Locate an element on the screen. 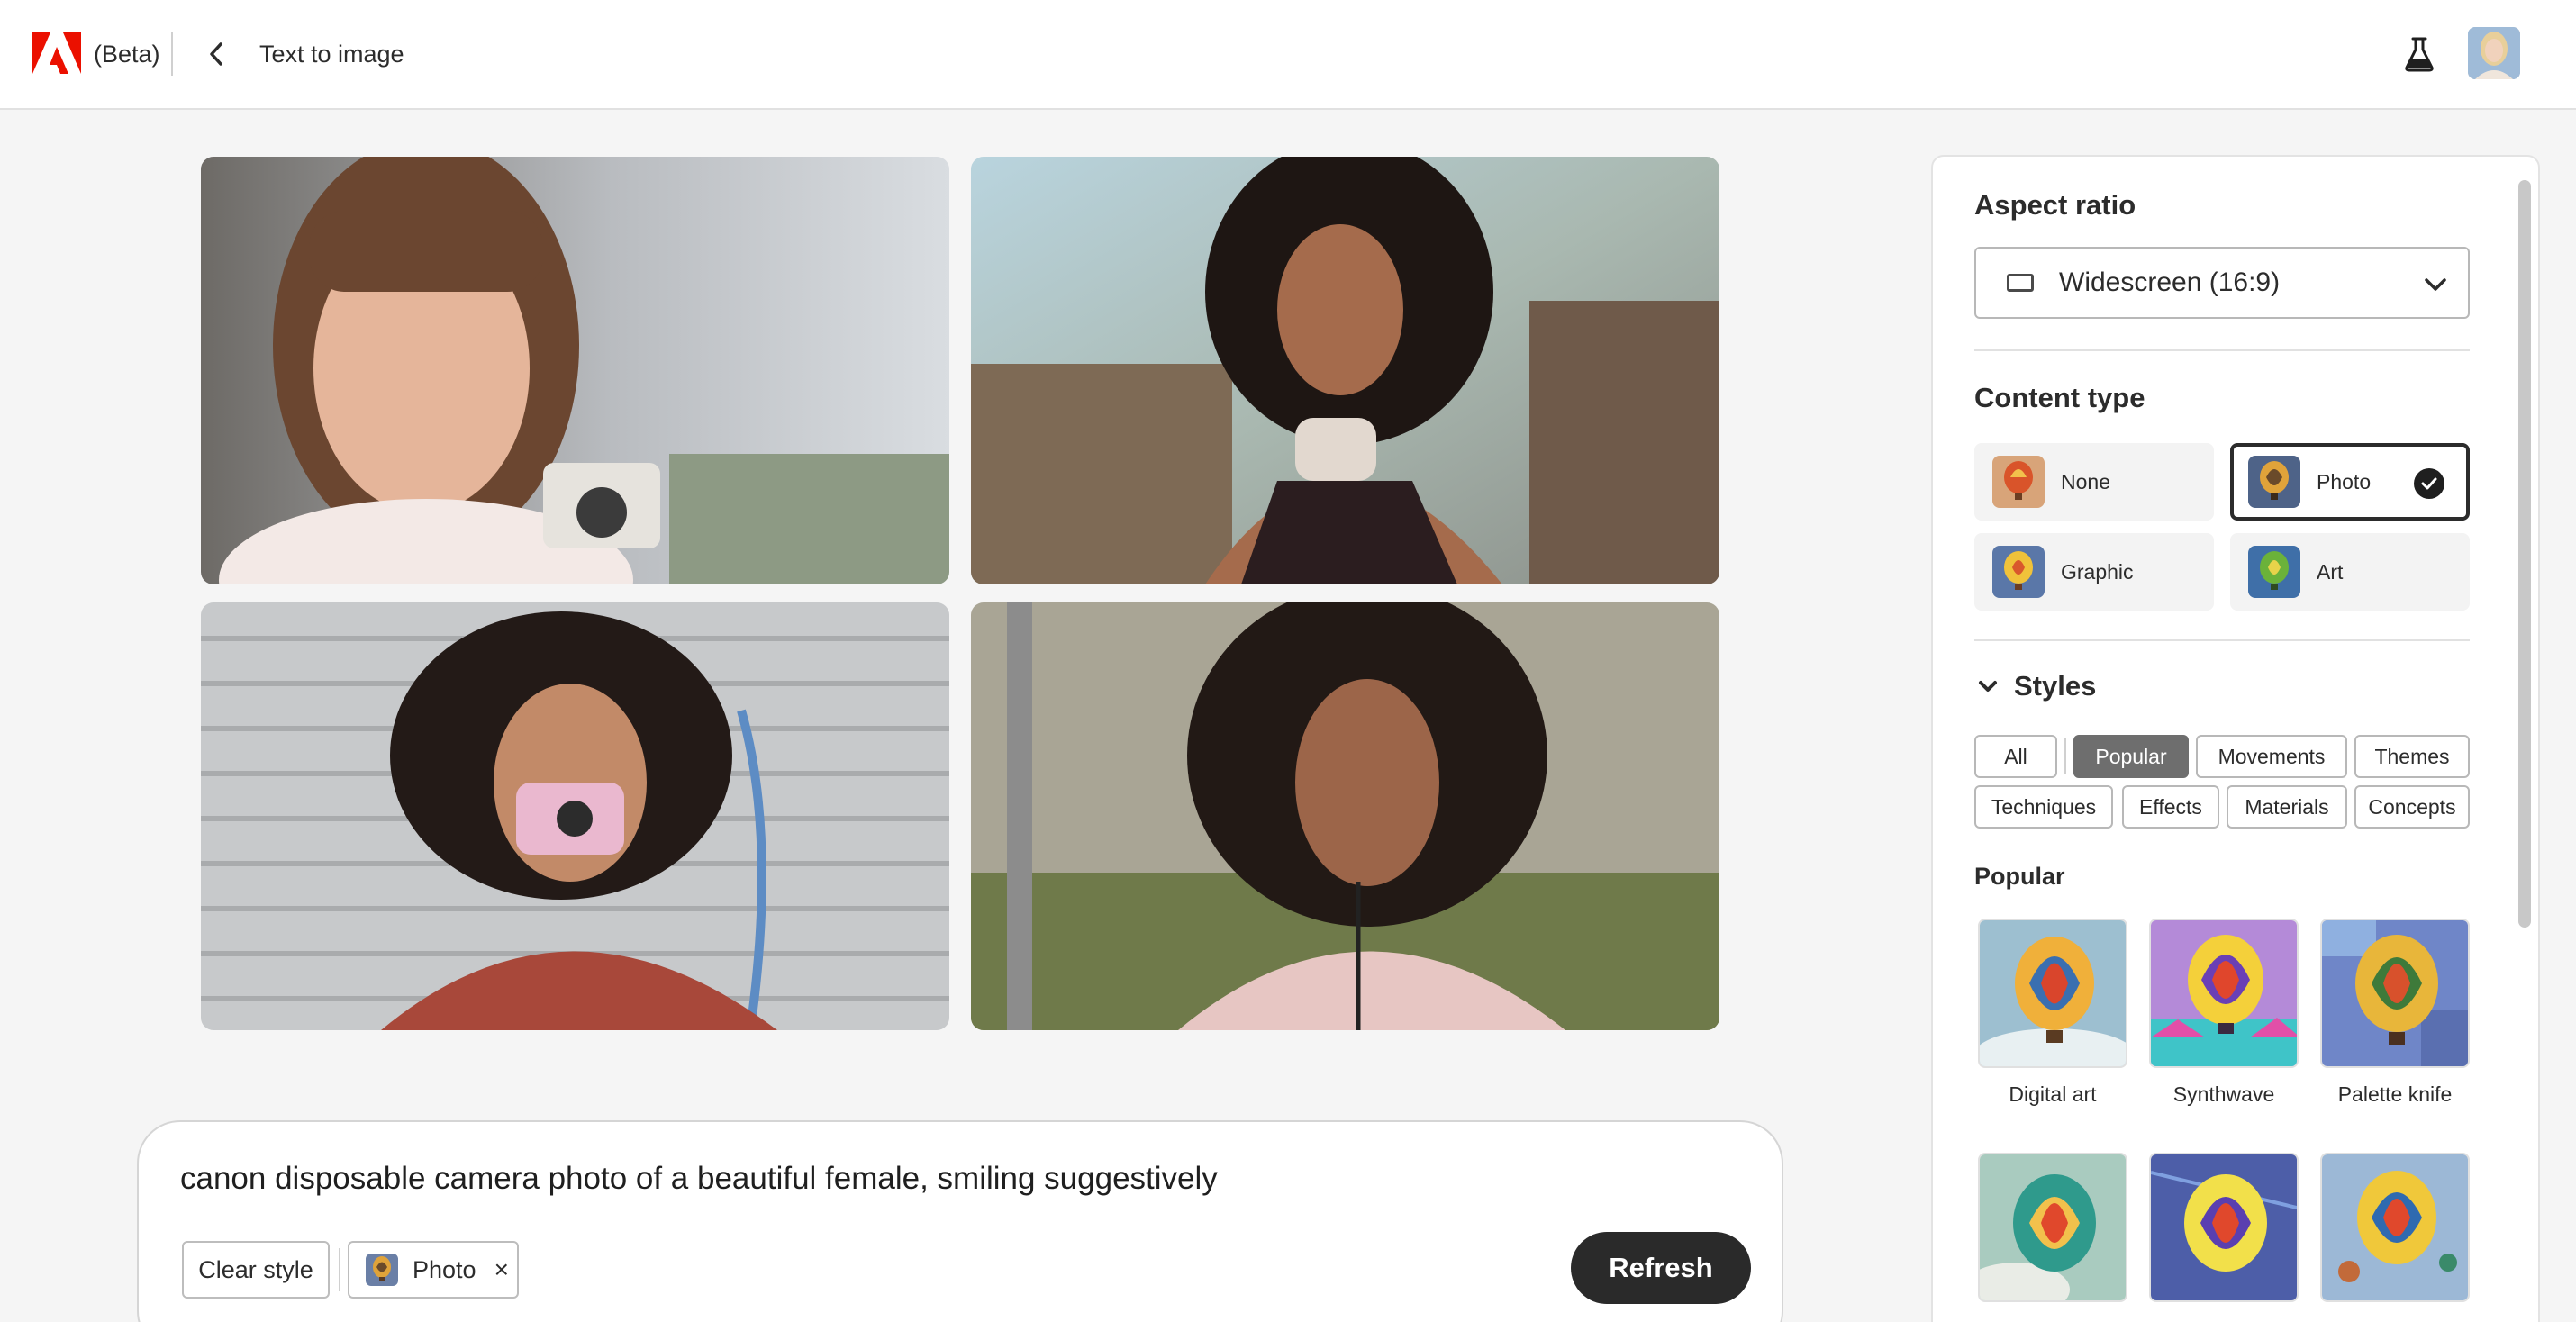 Image resolution: width=2576 pixels, height=1322 pixels. content-type-label: Art is located at coordinates (2330, 571).